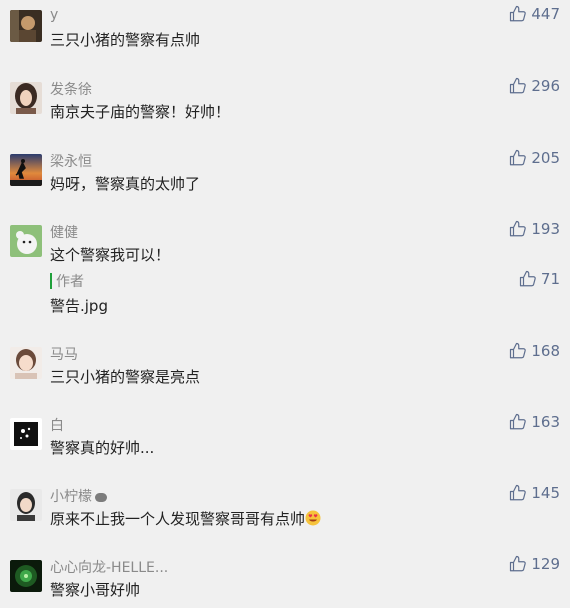 The image size is (570, 608). What do you see at coordinates (125, 377) in the screenshot?
I see `comment-text: 三只小猪的警察是亮点` at bounding box center [125, 377].